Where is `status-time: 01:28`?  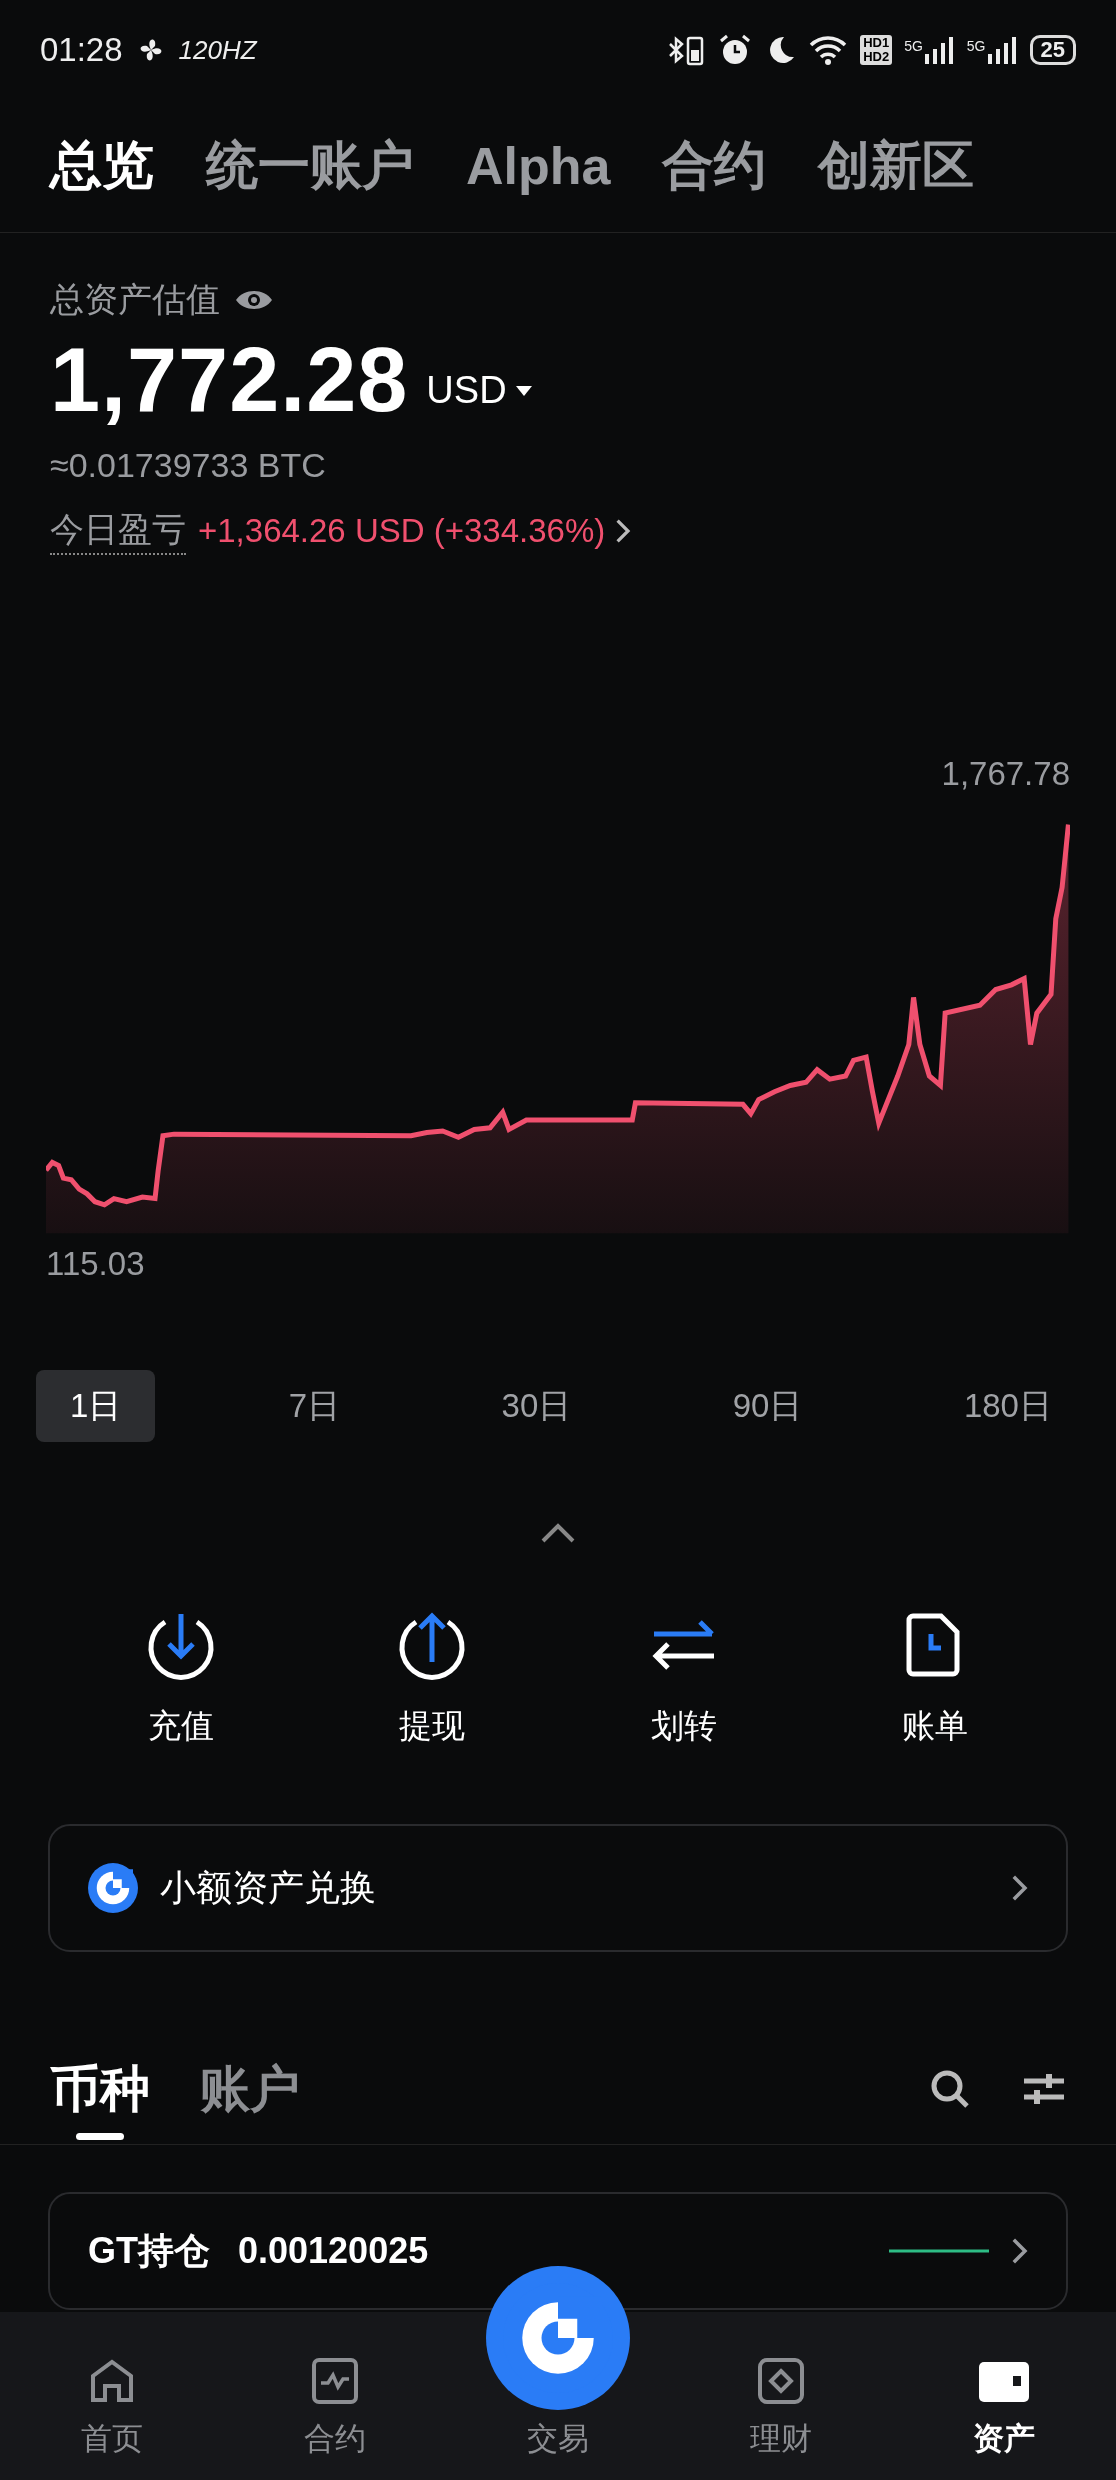
status-time: 01:28 is located at coordinates (81, 50).